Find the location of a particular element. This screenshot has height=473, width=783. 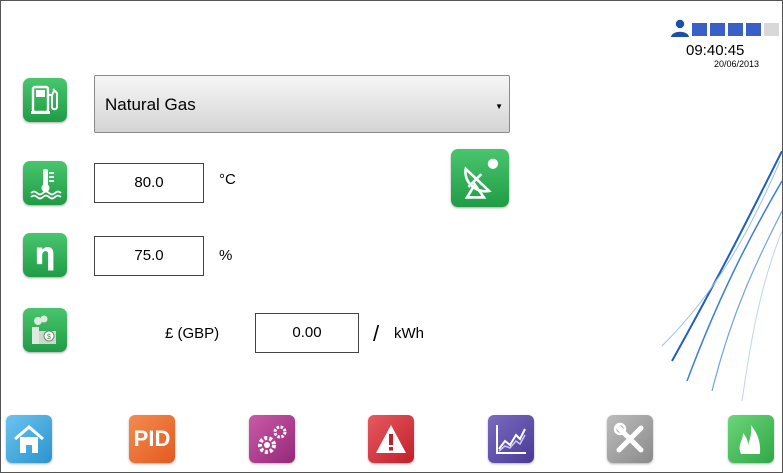

fuel-type-value: Natural Gas is located at coordinates (150, 104).